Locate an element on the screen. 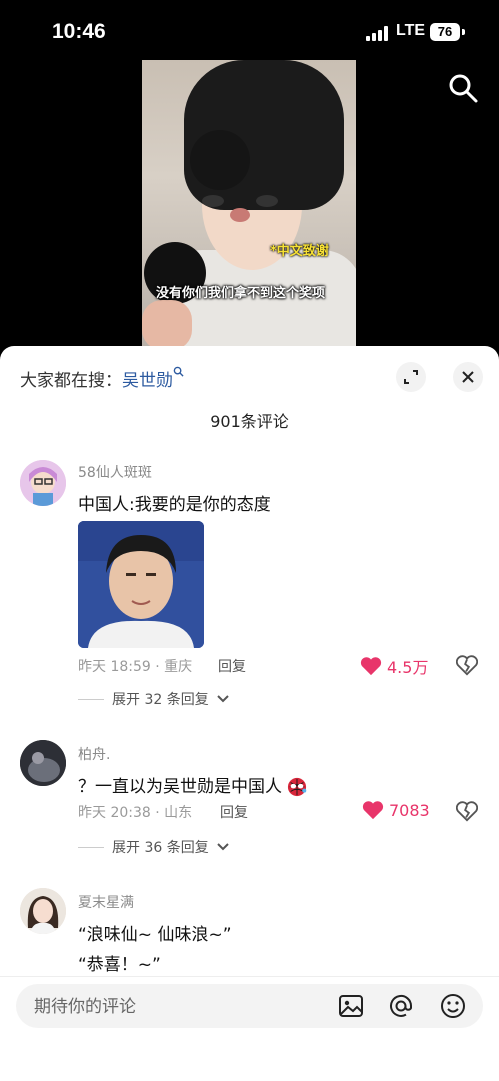 The height and width of the screenshot is (1081, 499). video-caption: 没有你们我们拿不到这个奖项 is located at coordinates (241, 293).